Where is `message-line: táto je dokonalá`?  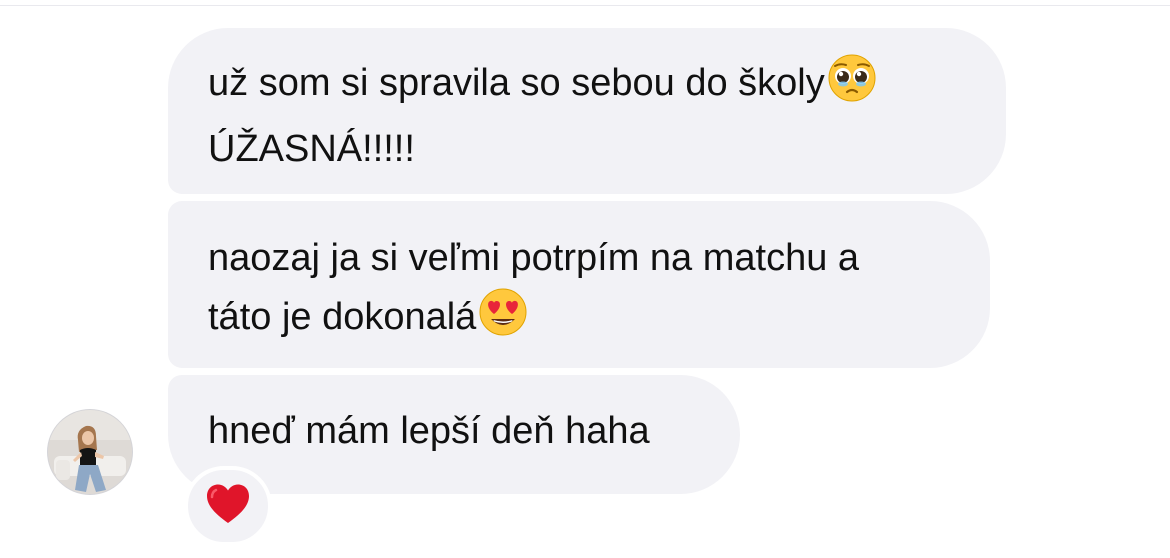
message-line: táto je dokonalá is located at coordinates (579, 320).